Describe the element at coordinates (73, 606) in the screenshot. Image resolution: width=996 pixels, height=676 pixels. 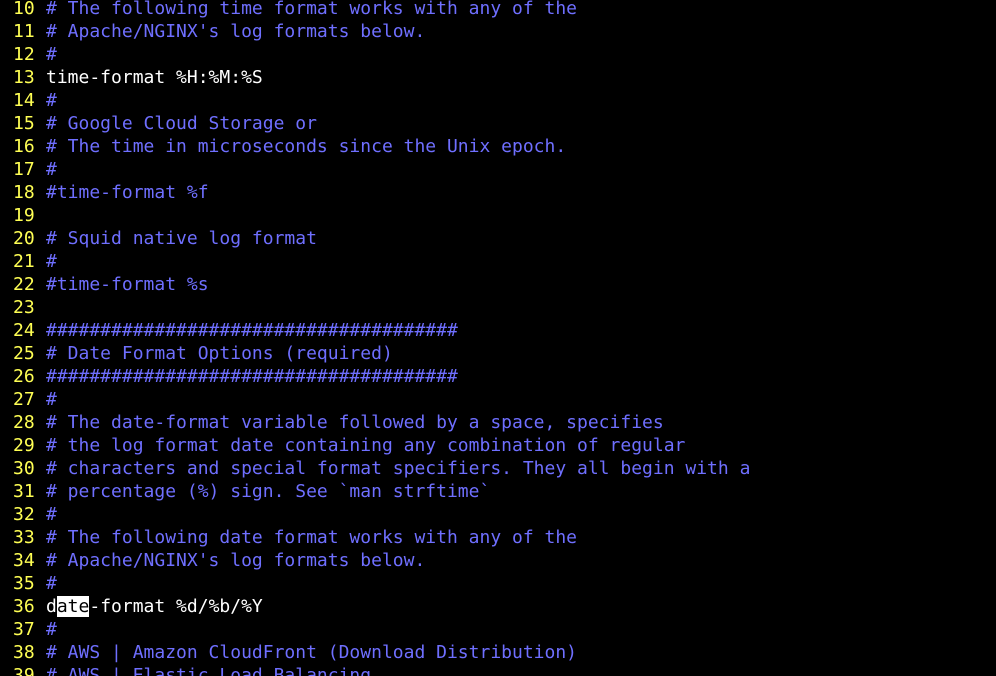
I see `search-match-highlight: ate` at that location.